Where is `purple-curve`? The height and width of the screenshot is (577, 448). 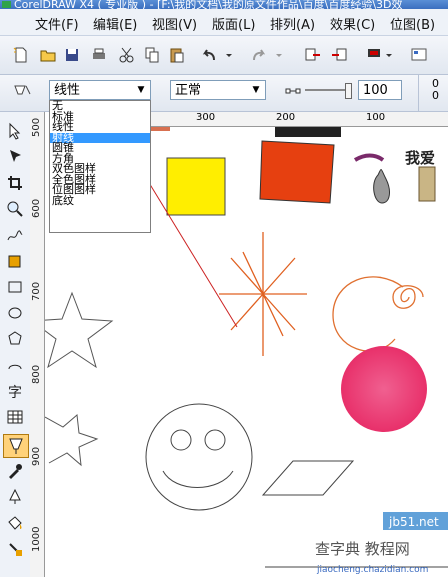
purple-curve is located at coordinates (369, 157).